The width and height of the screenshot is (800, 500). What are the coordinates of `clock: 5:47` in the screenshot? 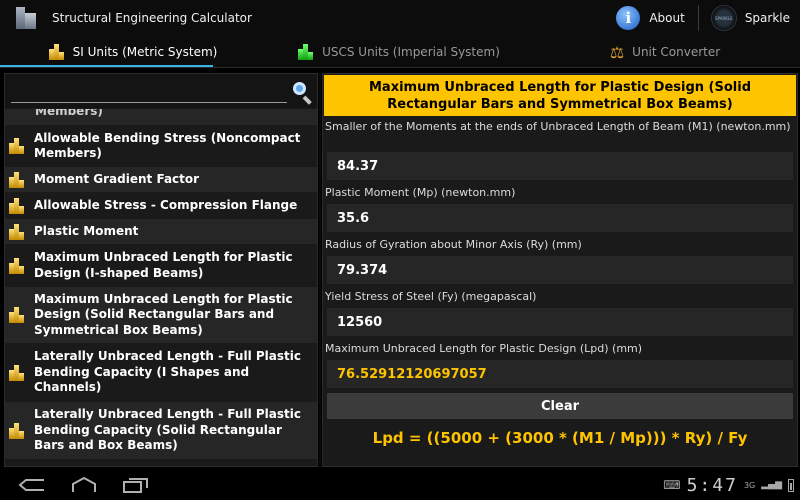 It's located at (712, 485).